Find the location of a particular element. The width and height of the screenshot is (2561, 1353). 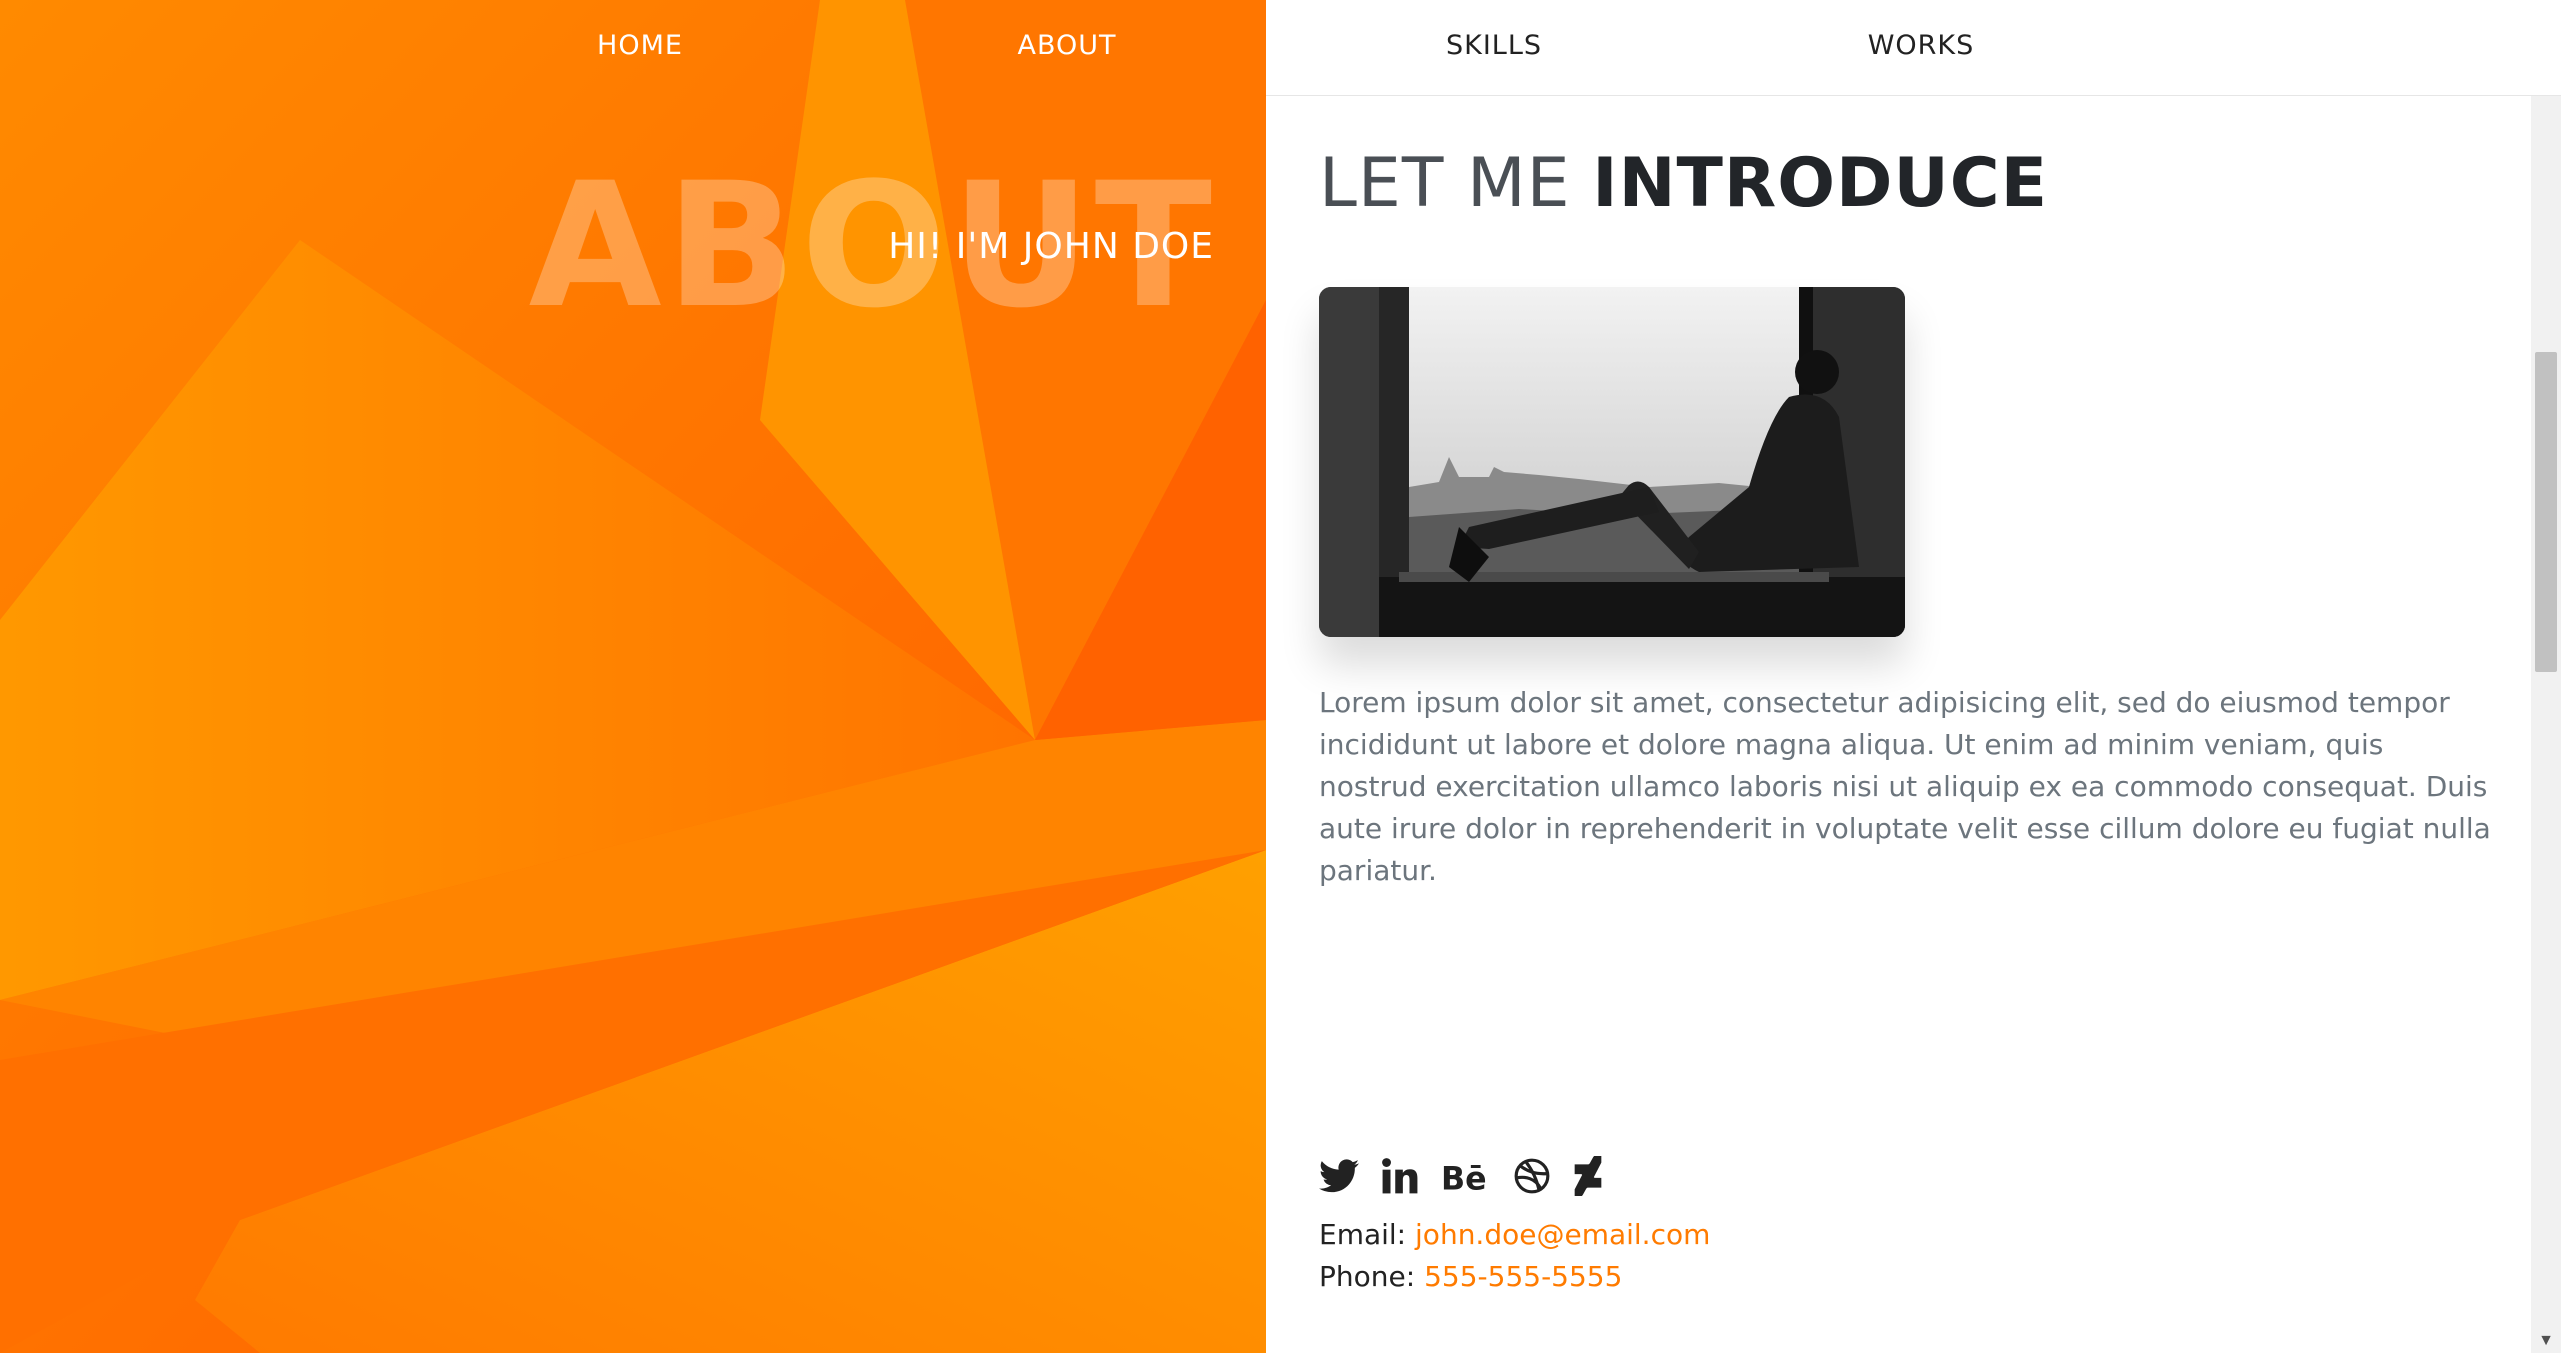

phone-row: Phone: 555-555-5555 is located at coordinates (1514, 1277).